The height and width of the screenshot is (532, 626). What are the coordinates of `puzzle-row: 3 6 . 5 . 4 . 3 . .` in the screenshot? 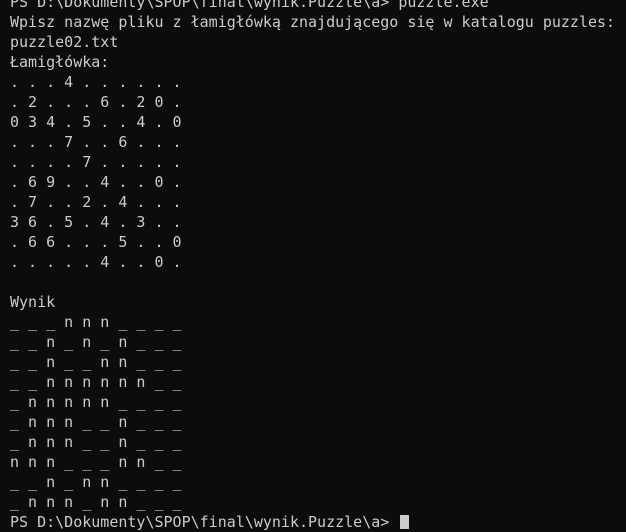 It's located at (96, 222).